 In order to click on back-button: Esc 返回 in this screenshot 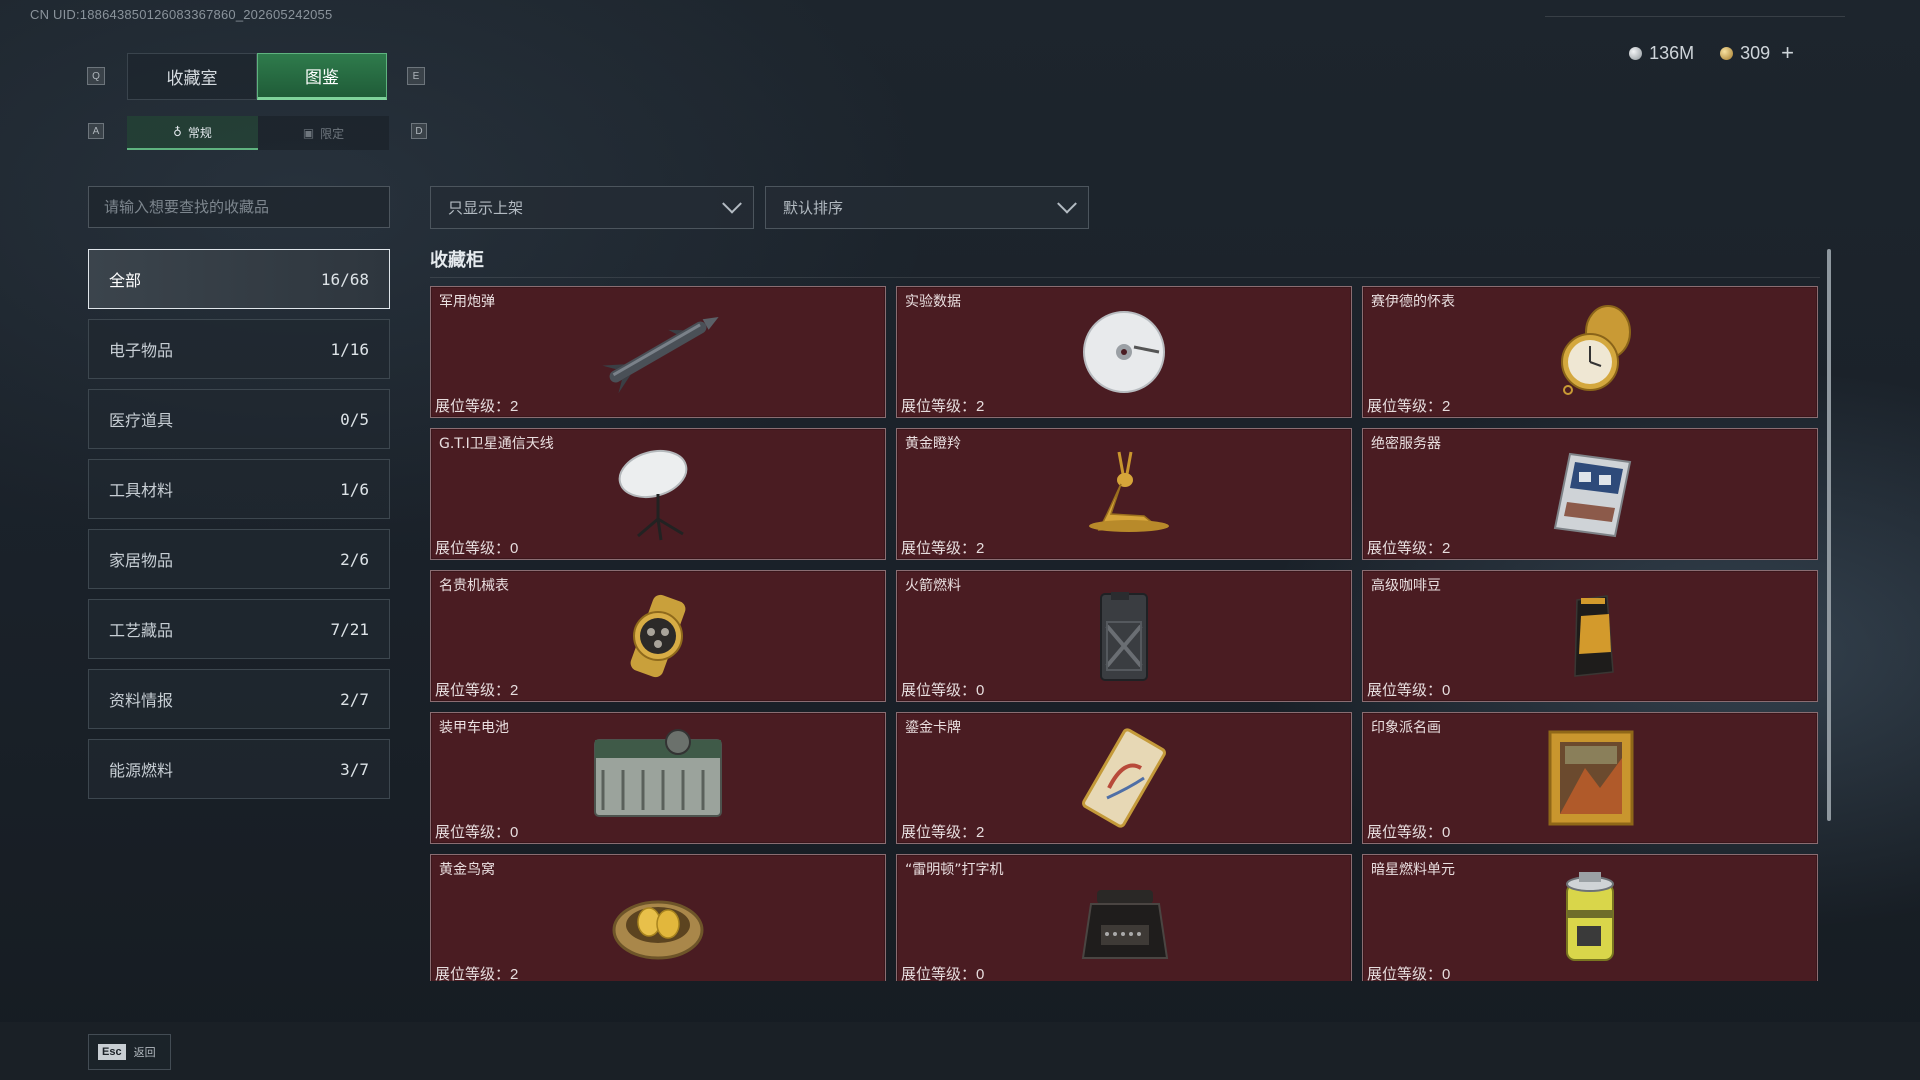, I will do `click(129, 1052)`.